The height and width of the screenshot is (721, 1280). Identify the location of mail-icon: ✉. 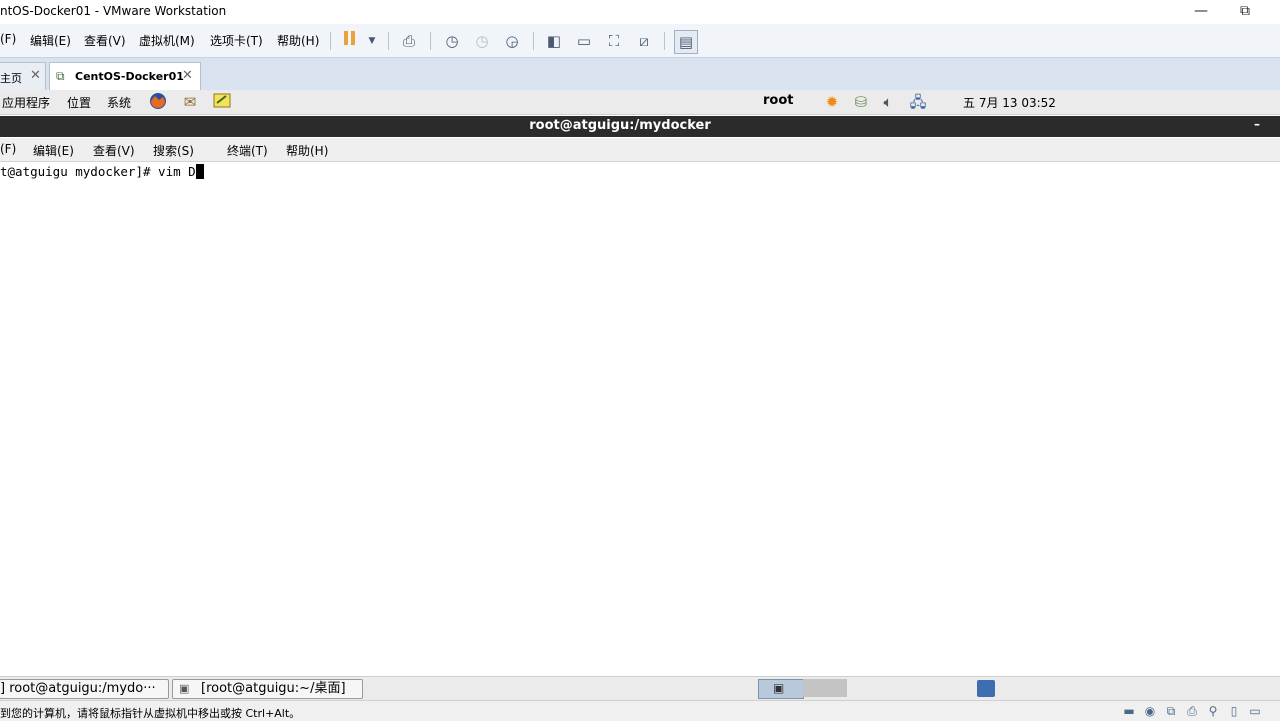
(190, 102).